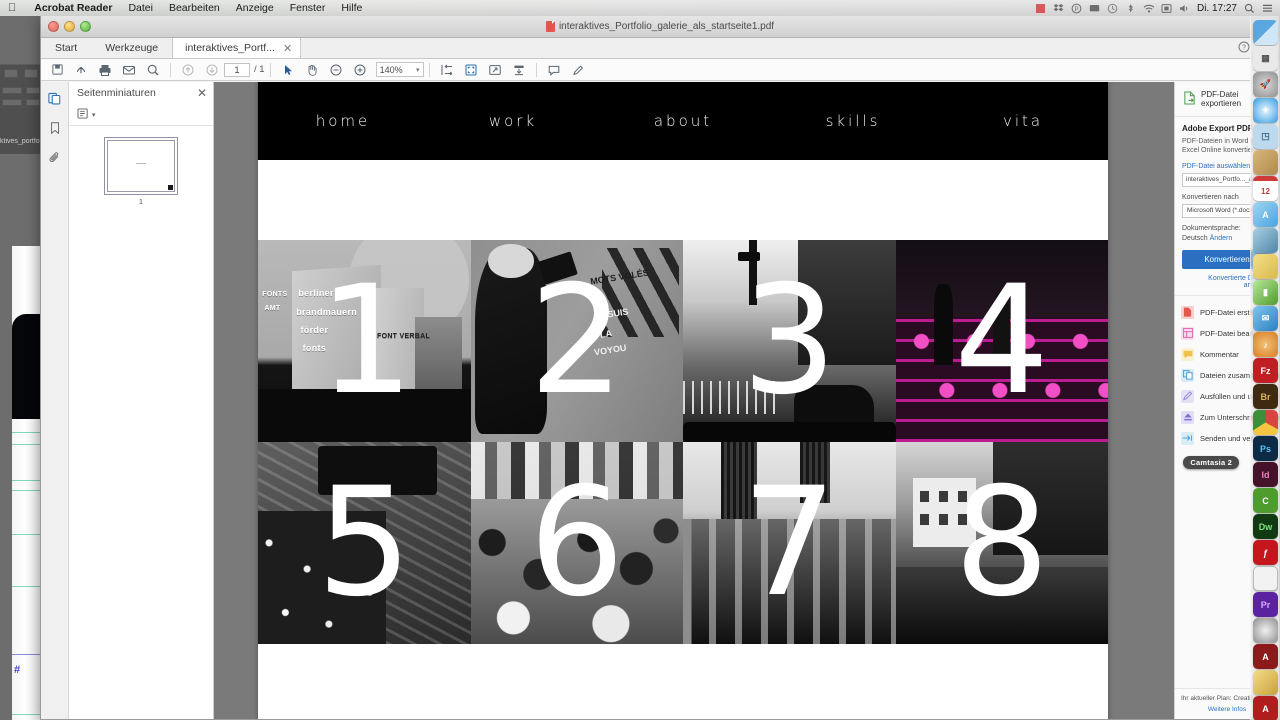  I want to click on menu-bar-clock: Di. 17:27, so click(1217, 8).